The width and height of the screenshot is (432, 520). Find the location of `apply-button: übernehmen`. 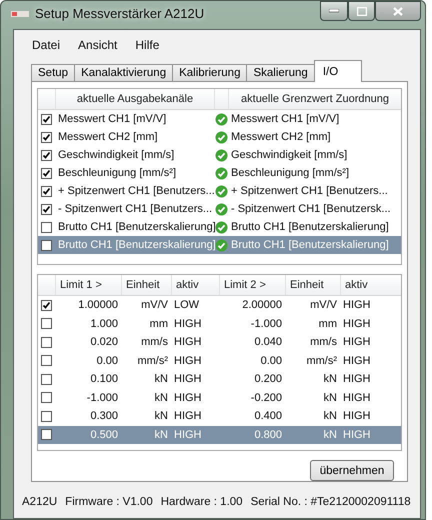

apply-button: übernehmen is located at coordinates (352, 470).